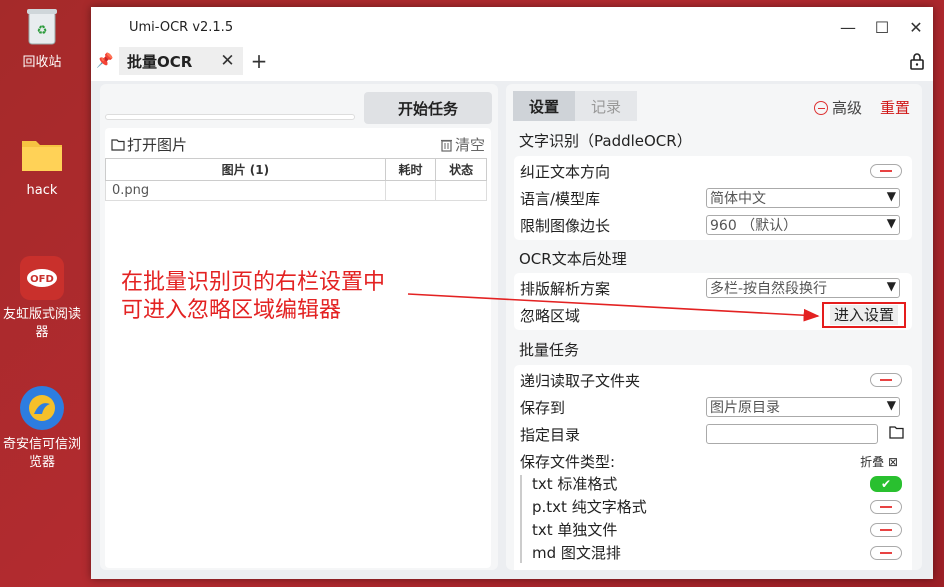  What do you see at coordinates (886, 380) in the screenshot?
I see `recursive-toggle` at bounding box center [886, 380].